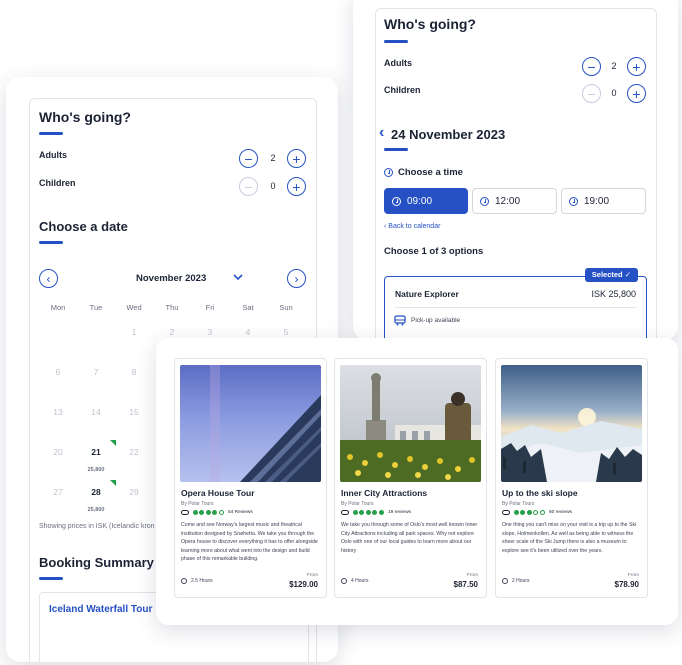 The image size is (682, 665). I want to click on tour-image-ski, so click(571, 423).